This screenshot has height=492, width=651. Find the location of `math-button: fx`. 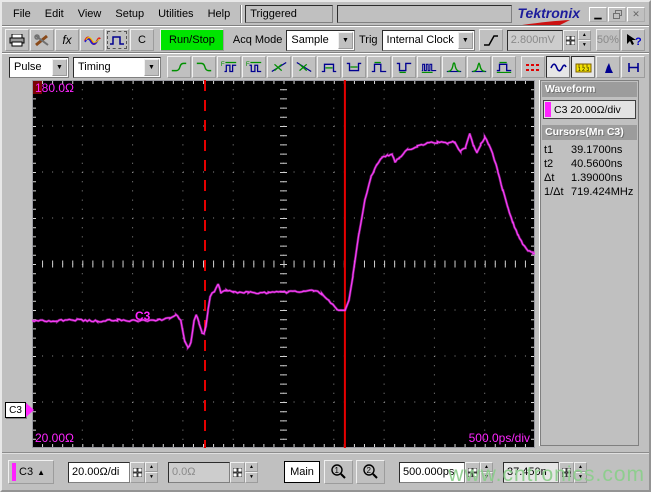

math-button: fx is located at coordinates (67, 40).